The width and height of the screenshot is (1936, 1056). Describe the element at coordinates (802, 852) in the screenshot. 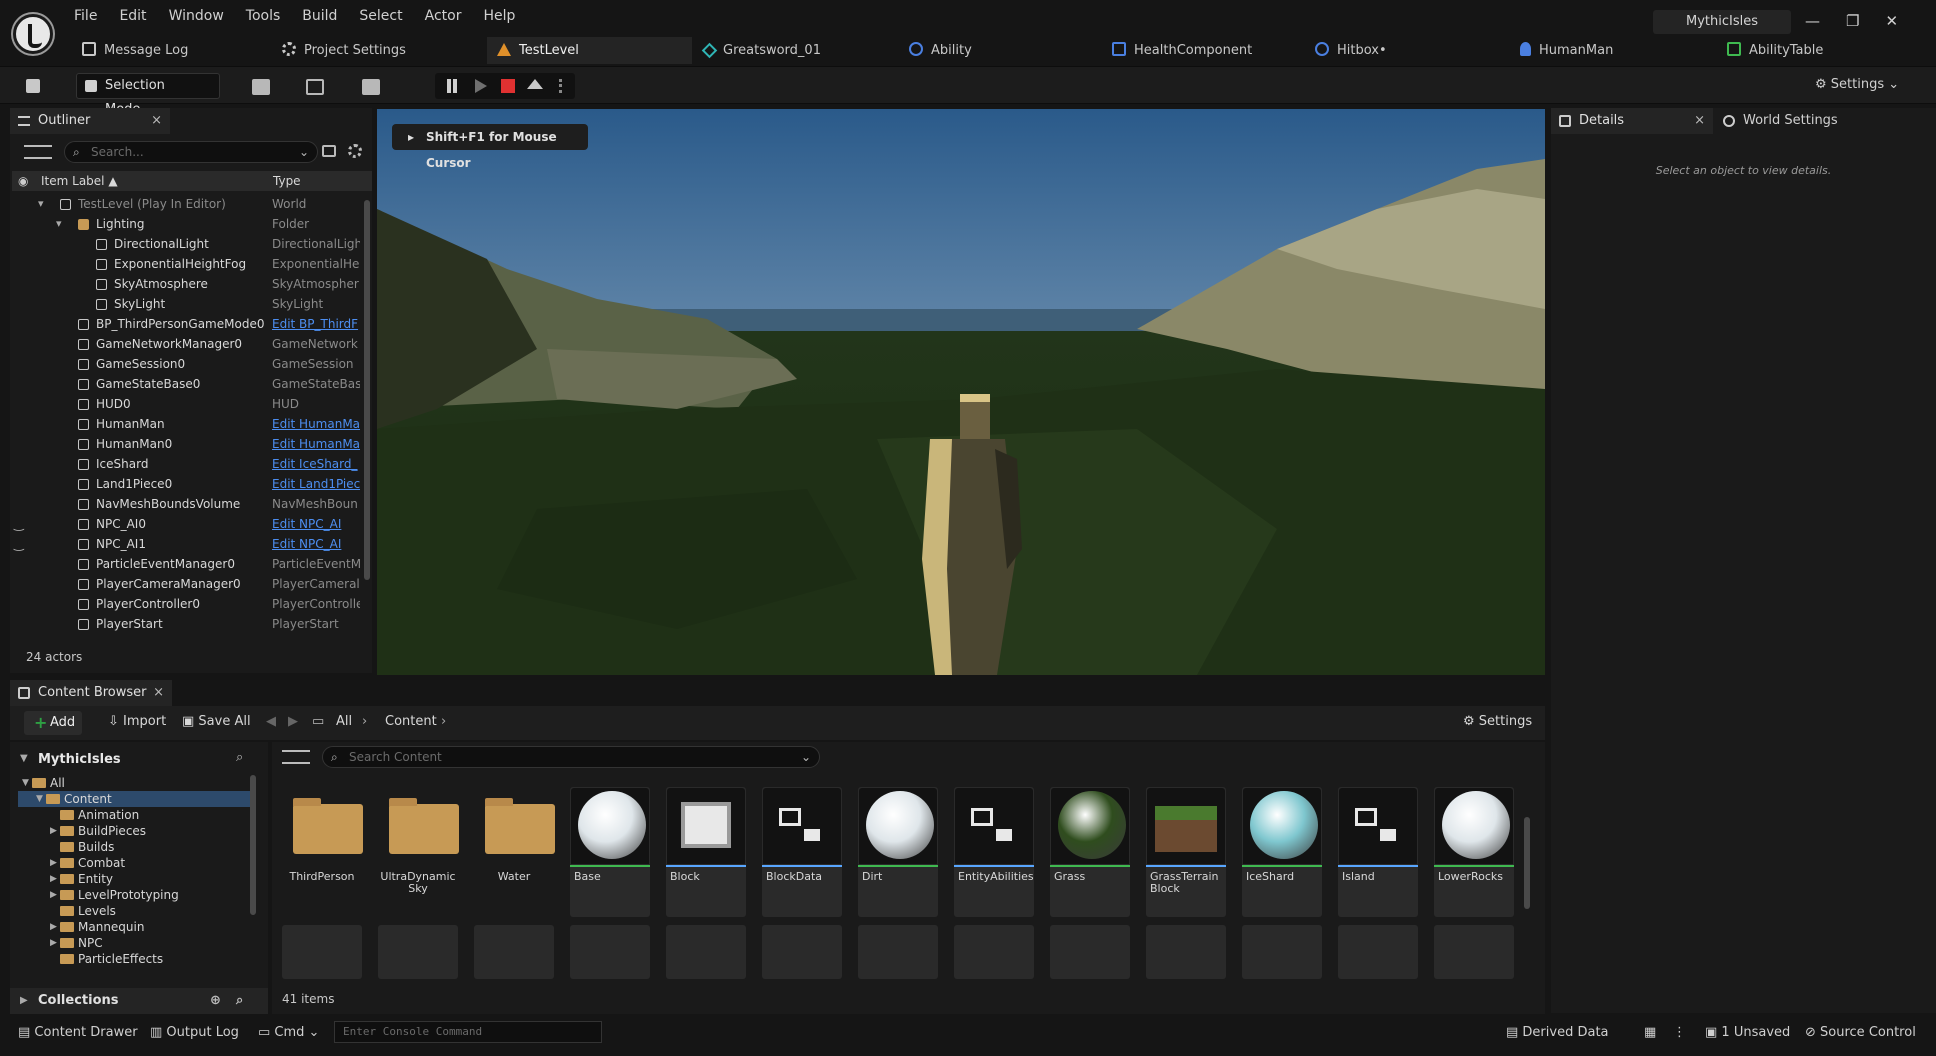

I see `asset-tile: BlockData` at that location.